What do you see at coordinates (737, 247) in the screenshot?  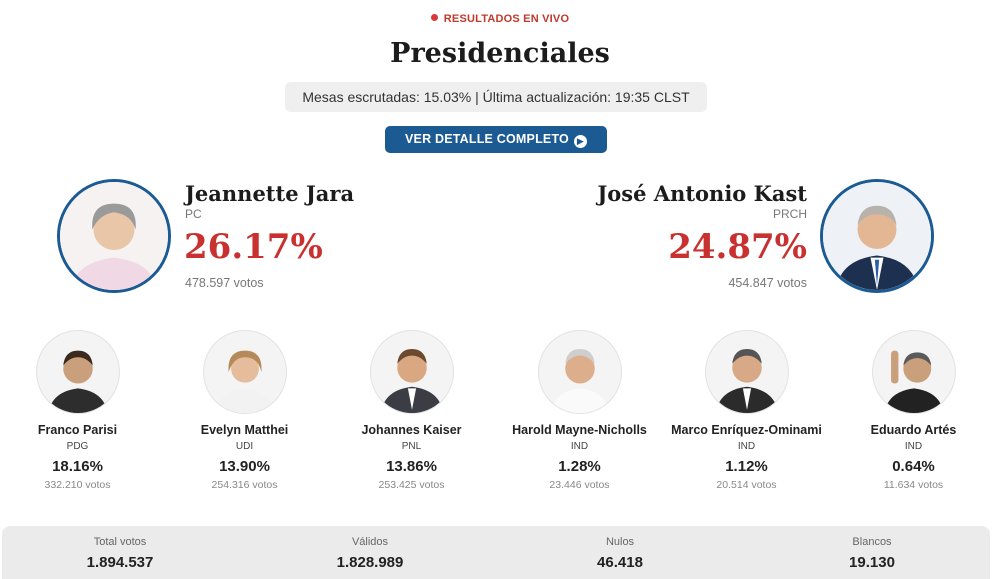 I see `leader-percent-kast: 24.87%` at bounding box center [737, 247].